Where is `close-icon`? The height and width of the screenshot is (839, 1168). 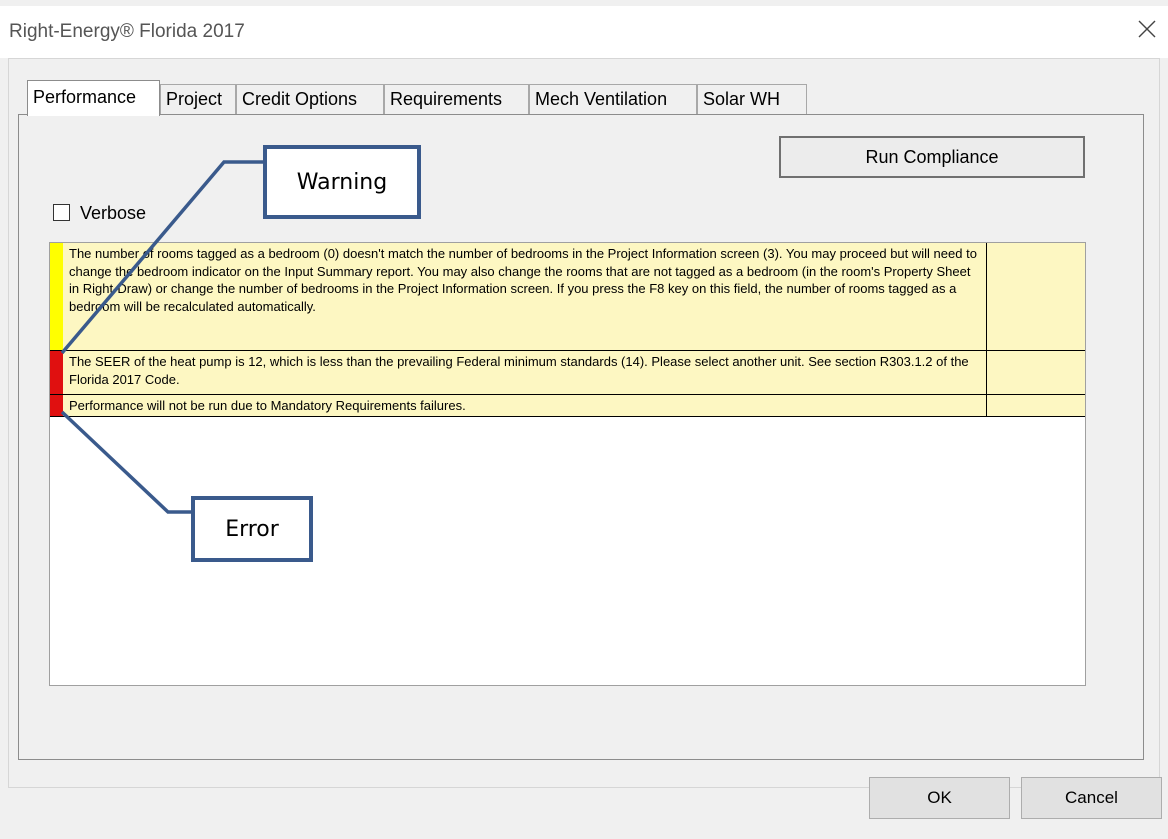
close-icon is located at coordinates (1147, 29).